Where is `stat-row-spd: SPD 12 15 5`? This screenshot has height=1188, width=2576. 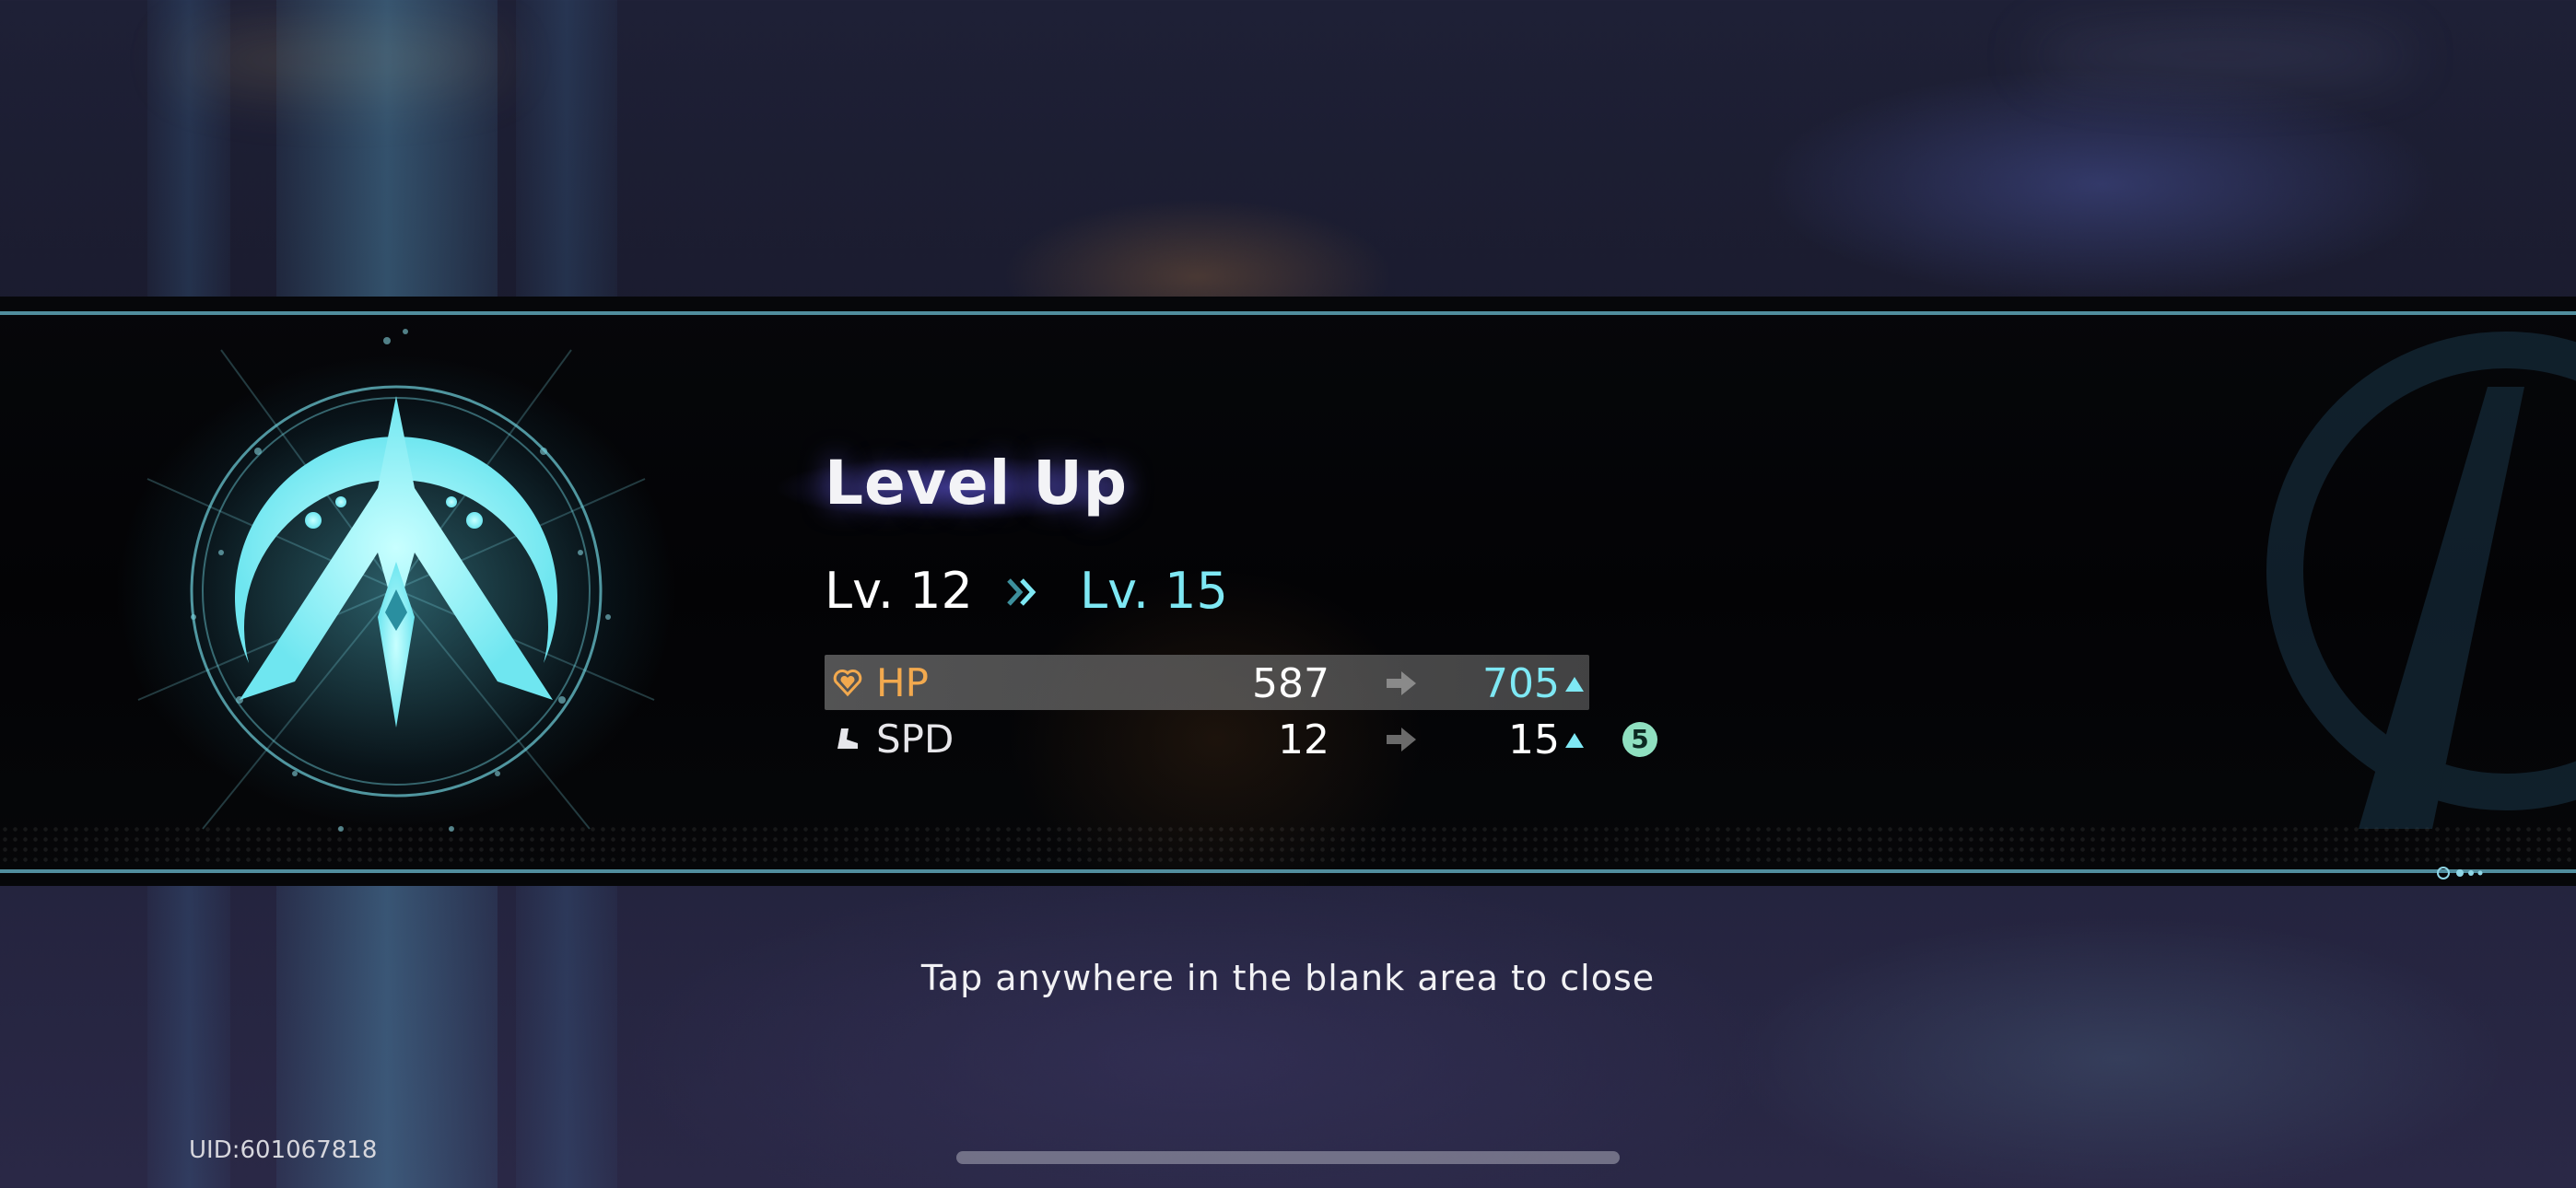
stat-row-spd: SPD 12 15 5 is located at coordinates (1241, 738).